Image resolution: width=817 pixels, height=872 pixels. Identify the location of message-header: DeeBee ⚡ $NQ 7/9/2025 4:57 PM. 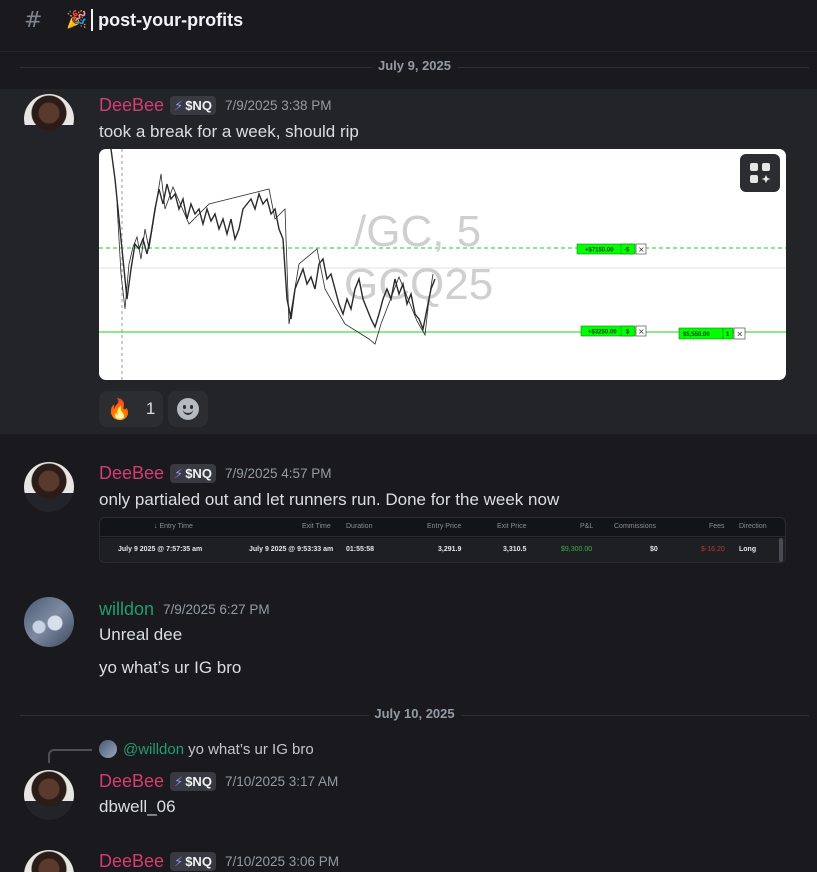
(215, 473).